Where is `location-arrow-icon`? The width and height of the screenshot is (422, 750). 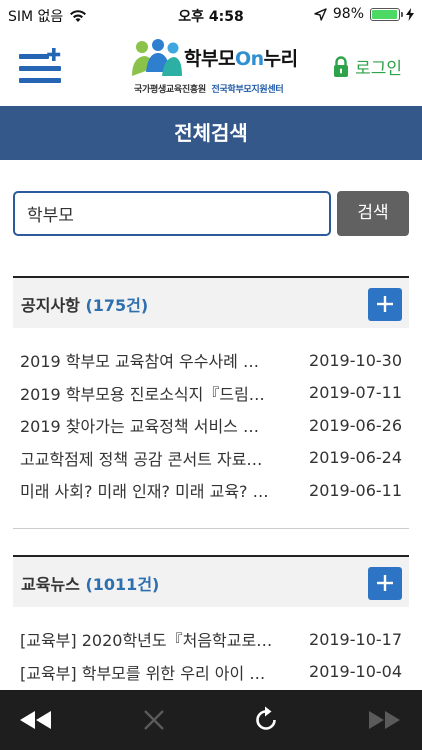
location-arrow-icon is located at coordinates (320, 14).